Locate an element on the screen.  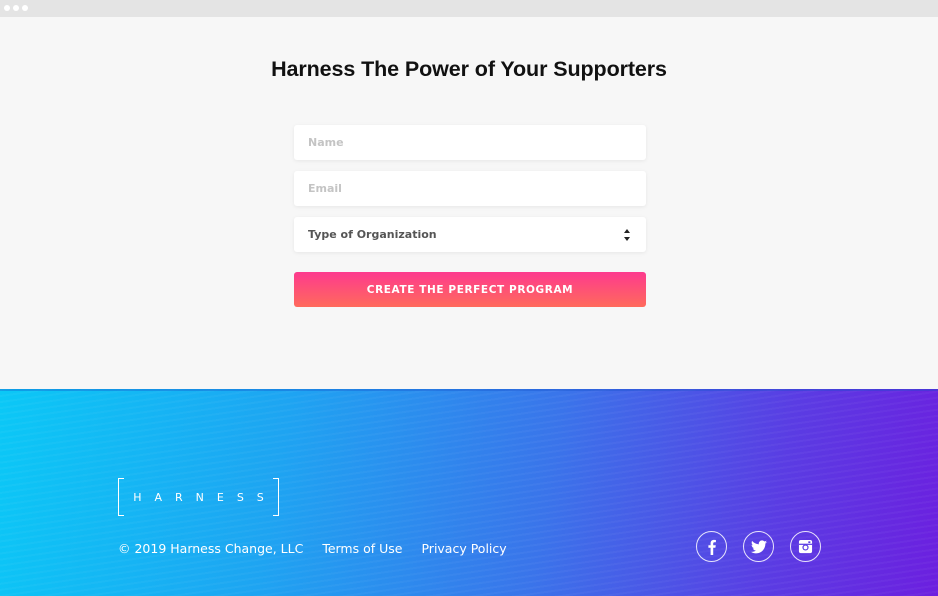
email-field-wrapper is located at coordinates (470, 188).